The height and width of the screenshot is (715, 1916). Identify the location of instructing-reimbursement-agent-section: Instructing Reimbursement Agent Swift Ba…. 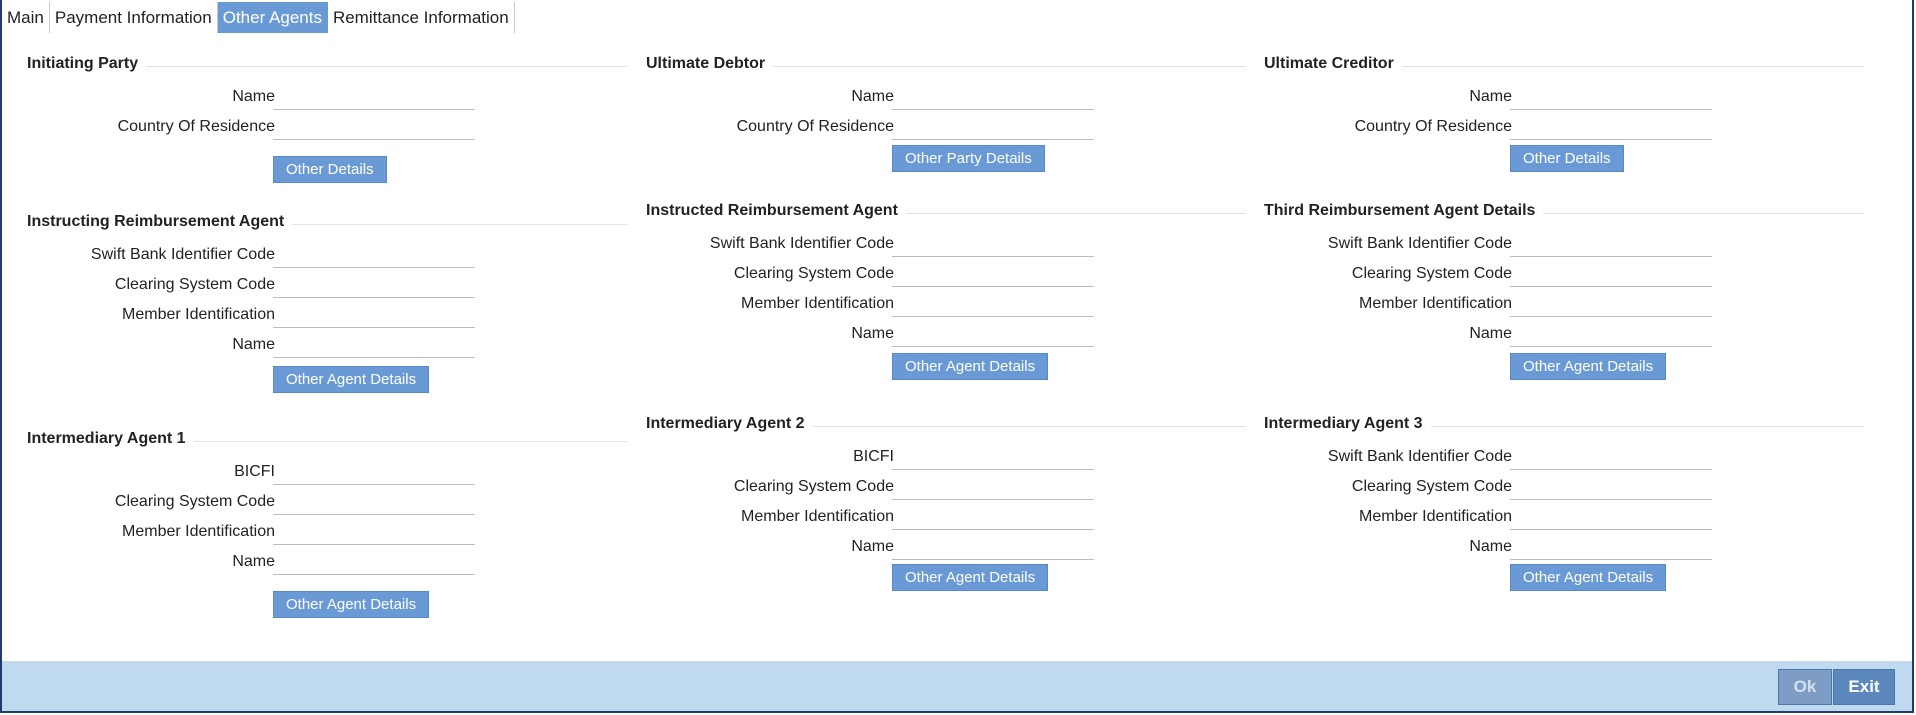
(327, 302).